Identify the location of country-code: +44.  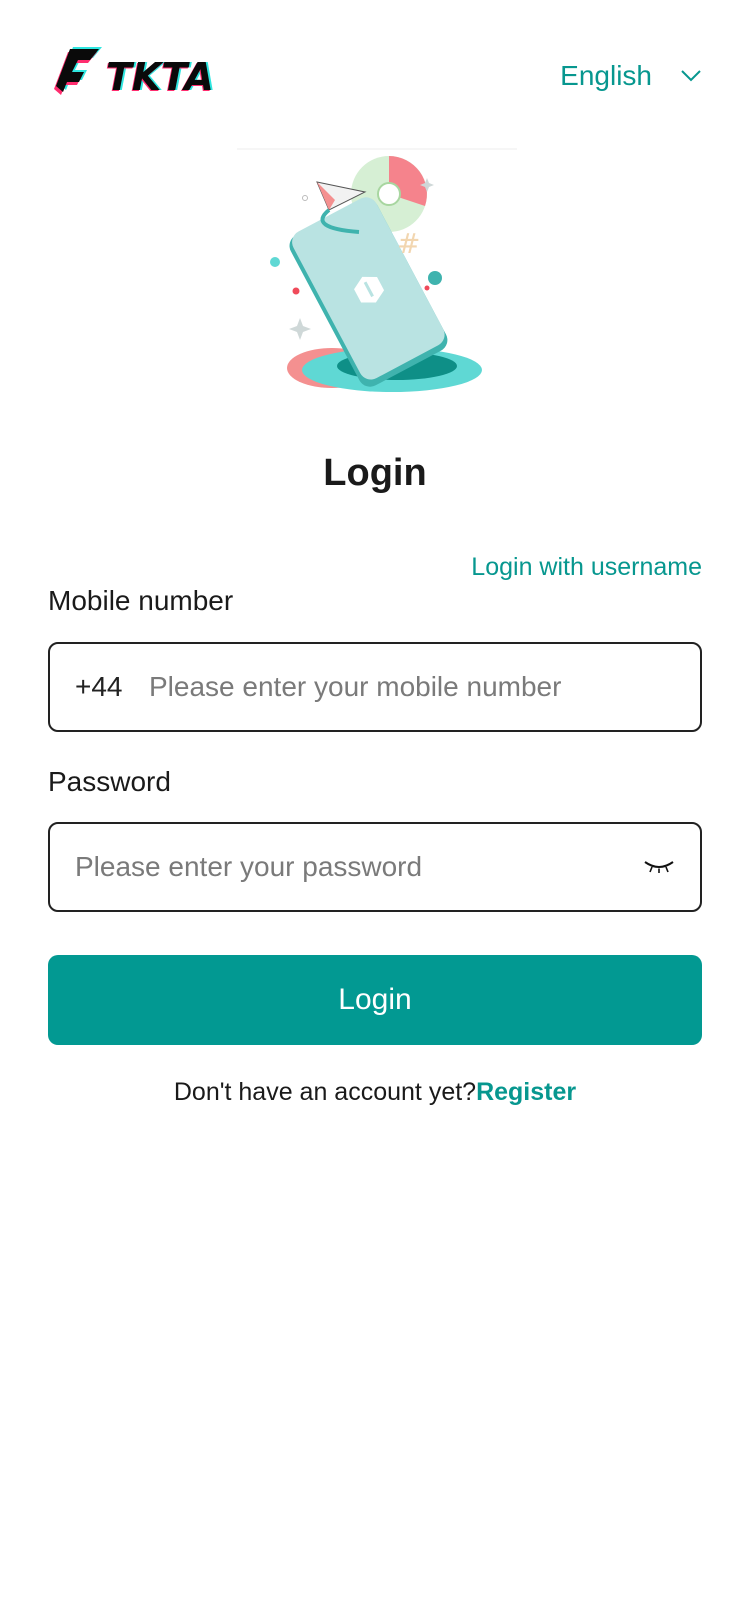
(112, 687).